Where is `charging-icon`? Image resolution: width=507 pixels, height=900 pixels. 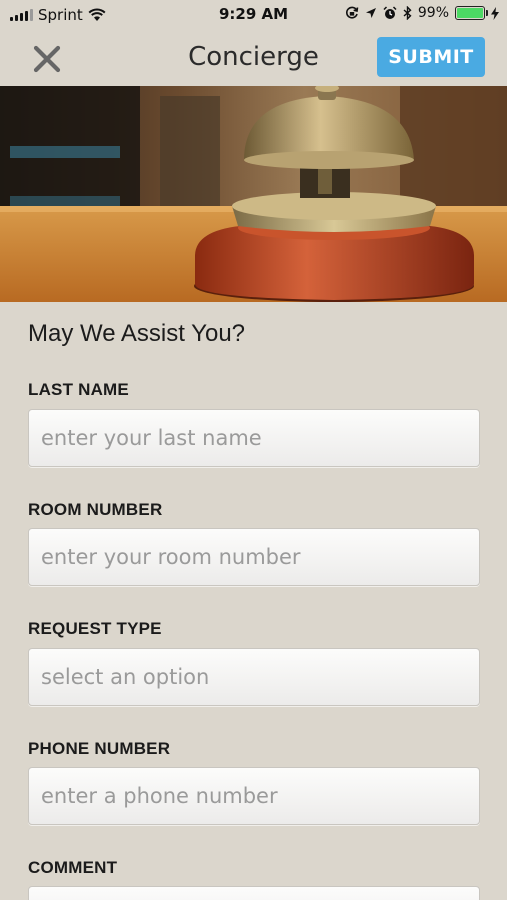
charging-icon is located at coordinates (495, 13).